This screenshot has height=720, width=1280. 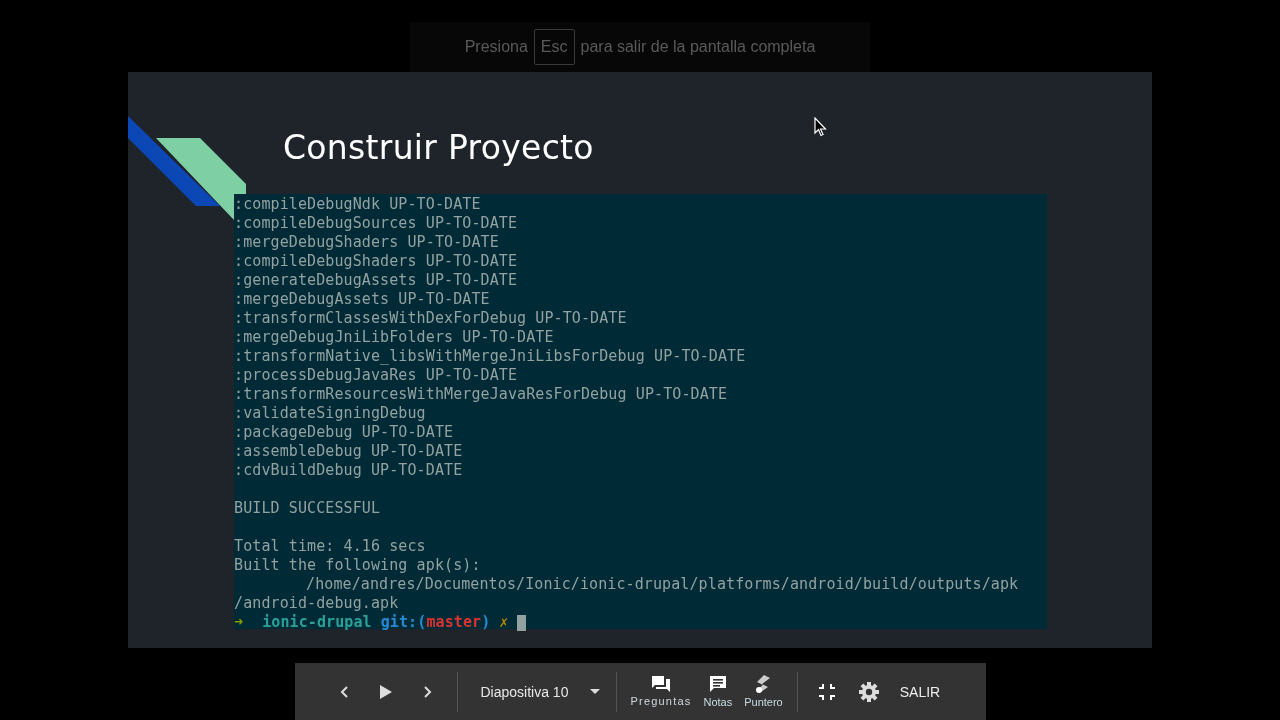 I want to click on terminal-line: :compileDebugNdk UP-TO-DATE, so click(x=357, y=204).